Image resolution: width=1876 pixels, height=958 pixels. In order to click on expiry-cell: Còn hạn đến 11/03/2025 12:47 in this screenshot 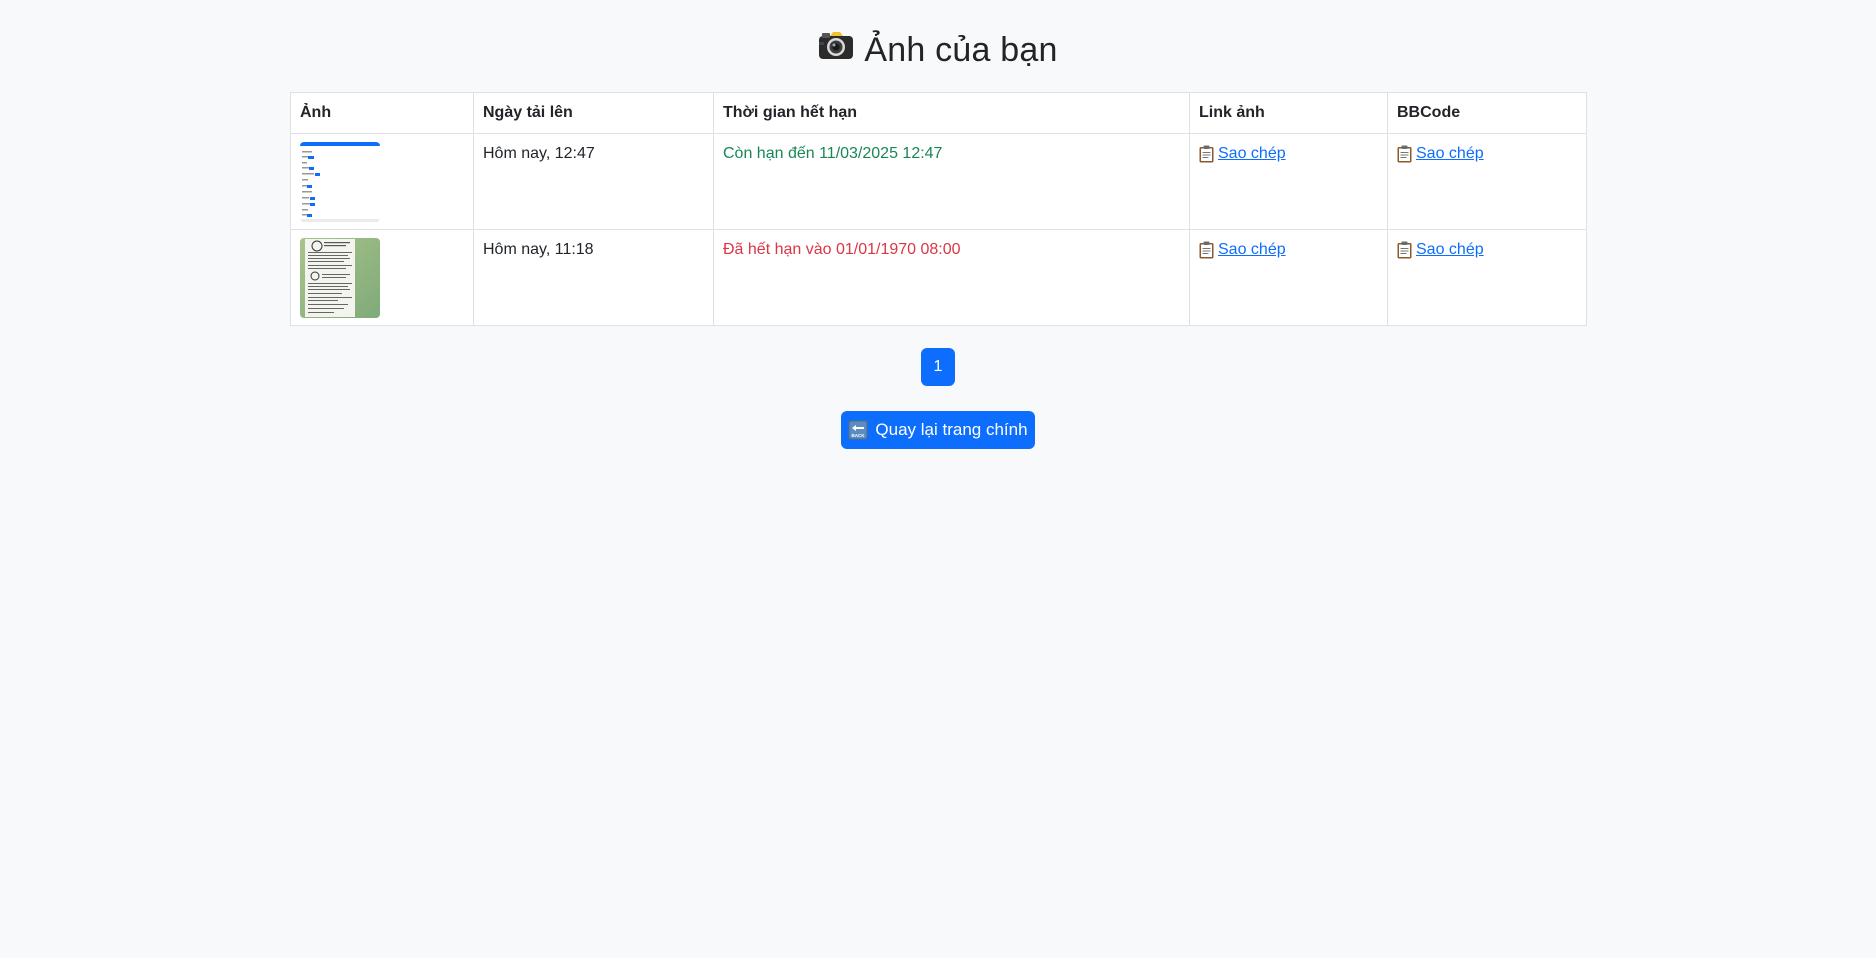, I will do `click(951, 181)`.